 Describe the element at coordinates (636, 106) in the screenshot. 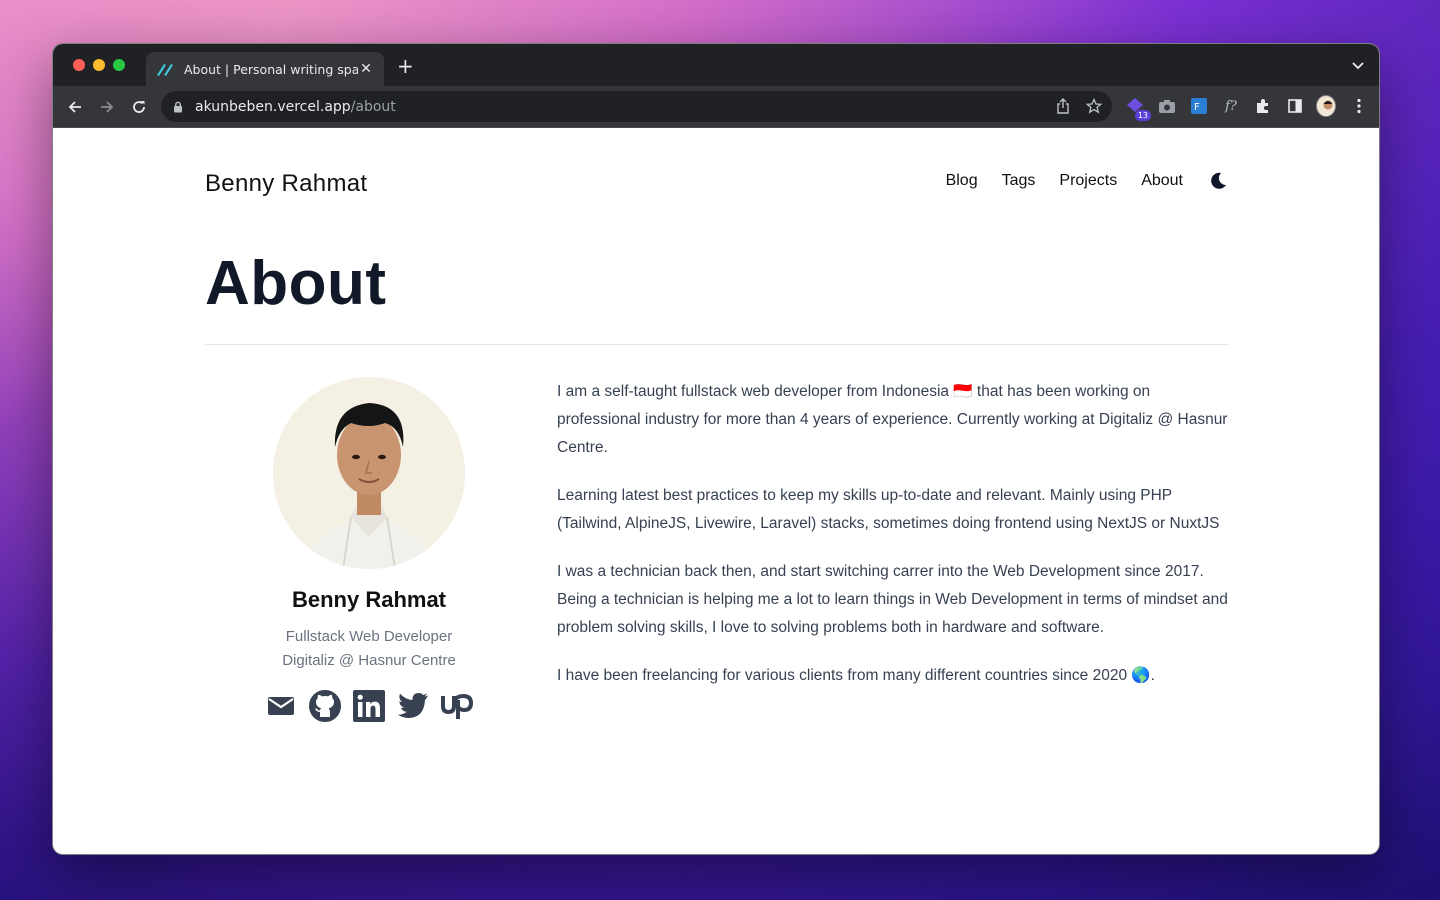

I see `address-bar: akunbeben.vercel.app/about` at that location.